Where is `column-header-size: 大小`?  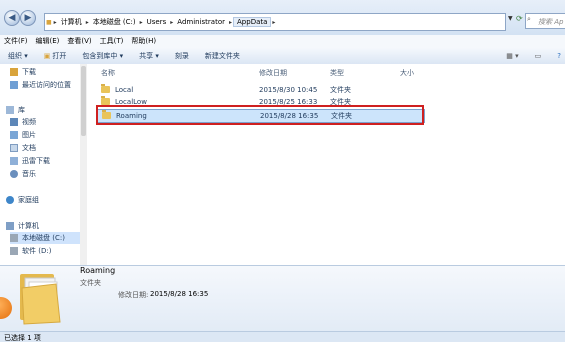 column-header-size: 大小 is located at coordinates (407, 73).